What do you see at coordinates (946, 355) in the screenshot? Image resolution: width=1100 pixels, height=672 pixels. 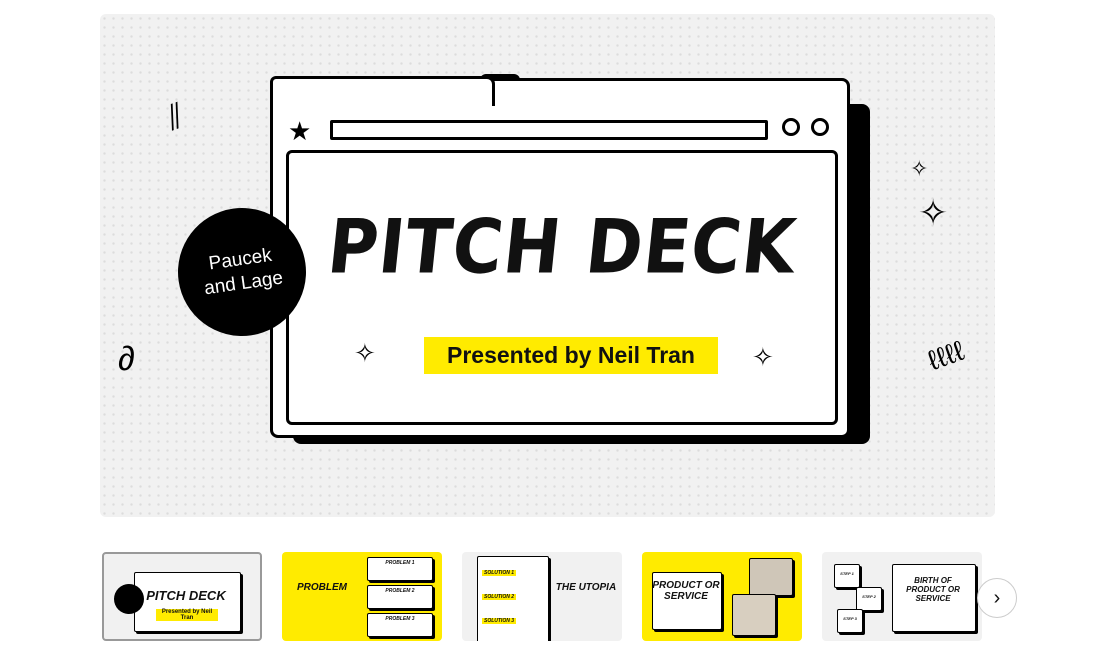 I see `coil-icon: ℓℓℓℓ` at bounding box center [946, 355].